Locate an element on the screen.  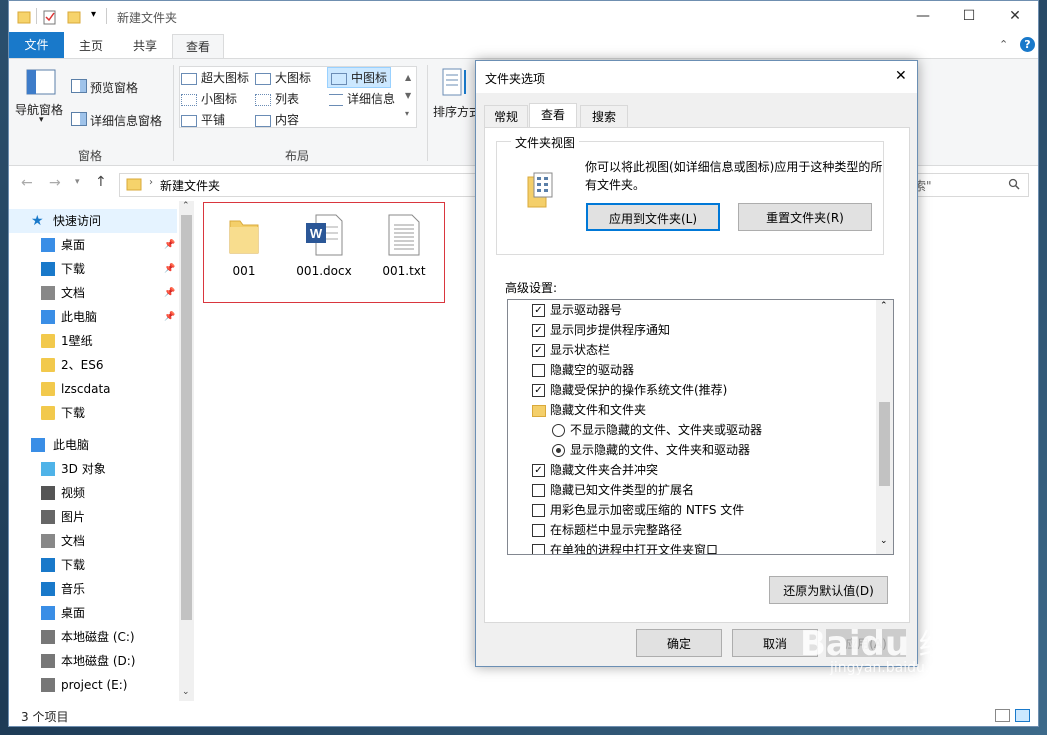
nav-scrollbar: ⌃ ⌄ is located at coordinates (186, 451).